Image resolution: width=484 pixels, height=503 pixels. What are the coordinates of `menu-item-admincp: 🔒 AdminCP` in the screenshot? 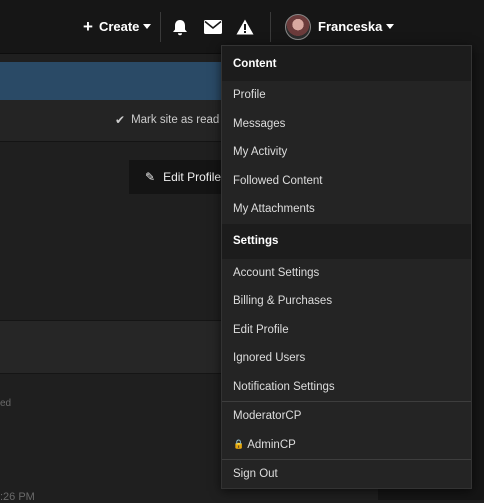 It's located at (346, 445).